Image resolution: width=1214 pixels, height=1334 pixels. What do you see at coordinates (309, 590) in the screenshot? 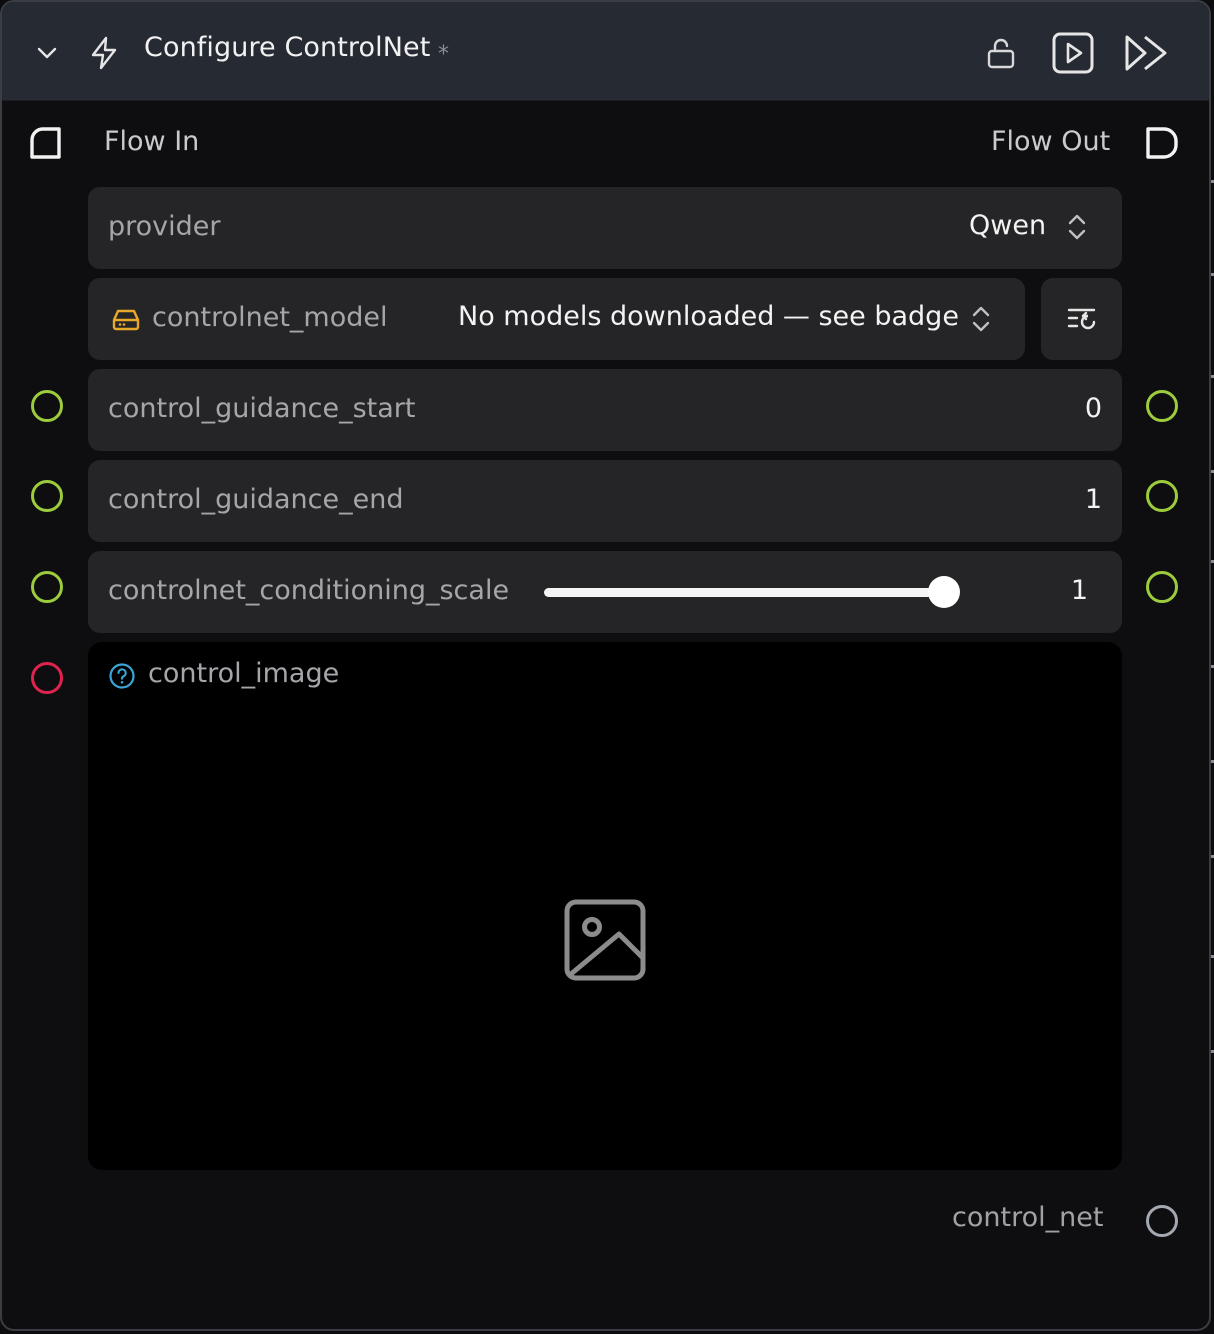
I see `conditioning-scale-label: controlnet_conditioning_scale` at bounding box center [309, 590].